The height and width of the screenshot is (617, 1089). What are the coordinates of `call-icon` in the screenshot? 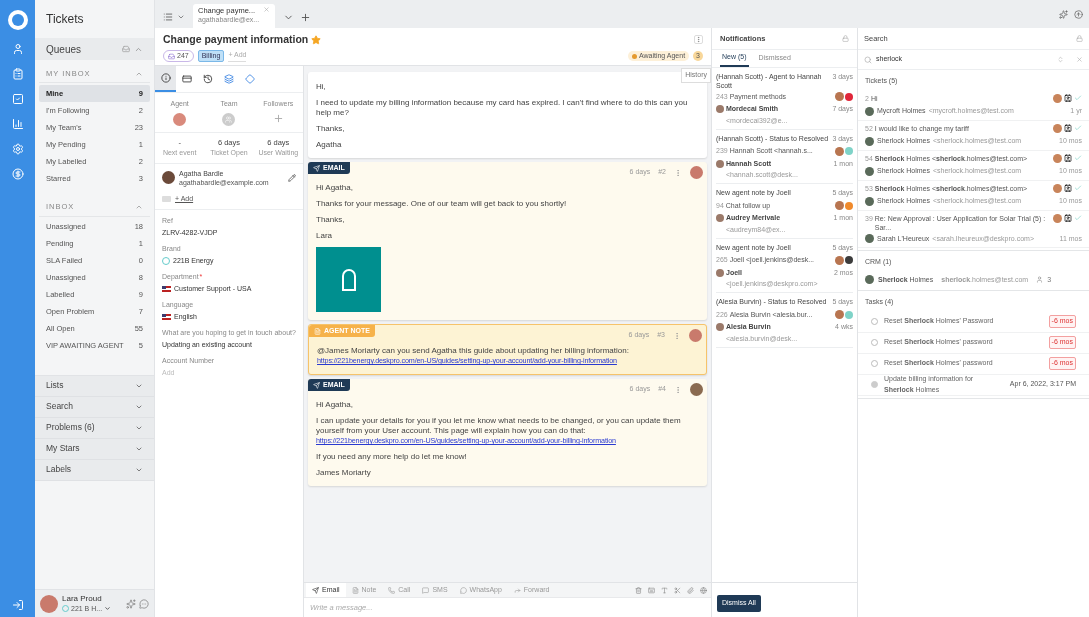 It's located at (392, 590).